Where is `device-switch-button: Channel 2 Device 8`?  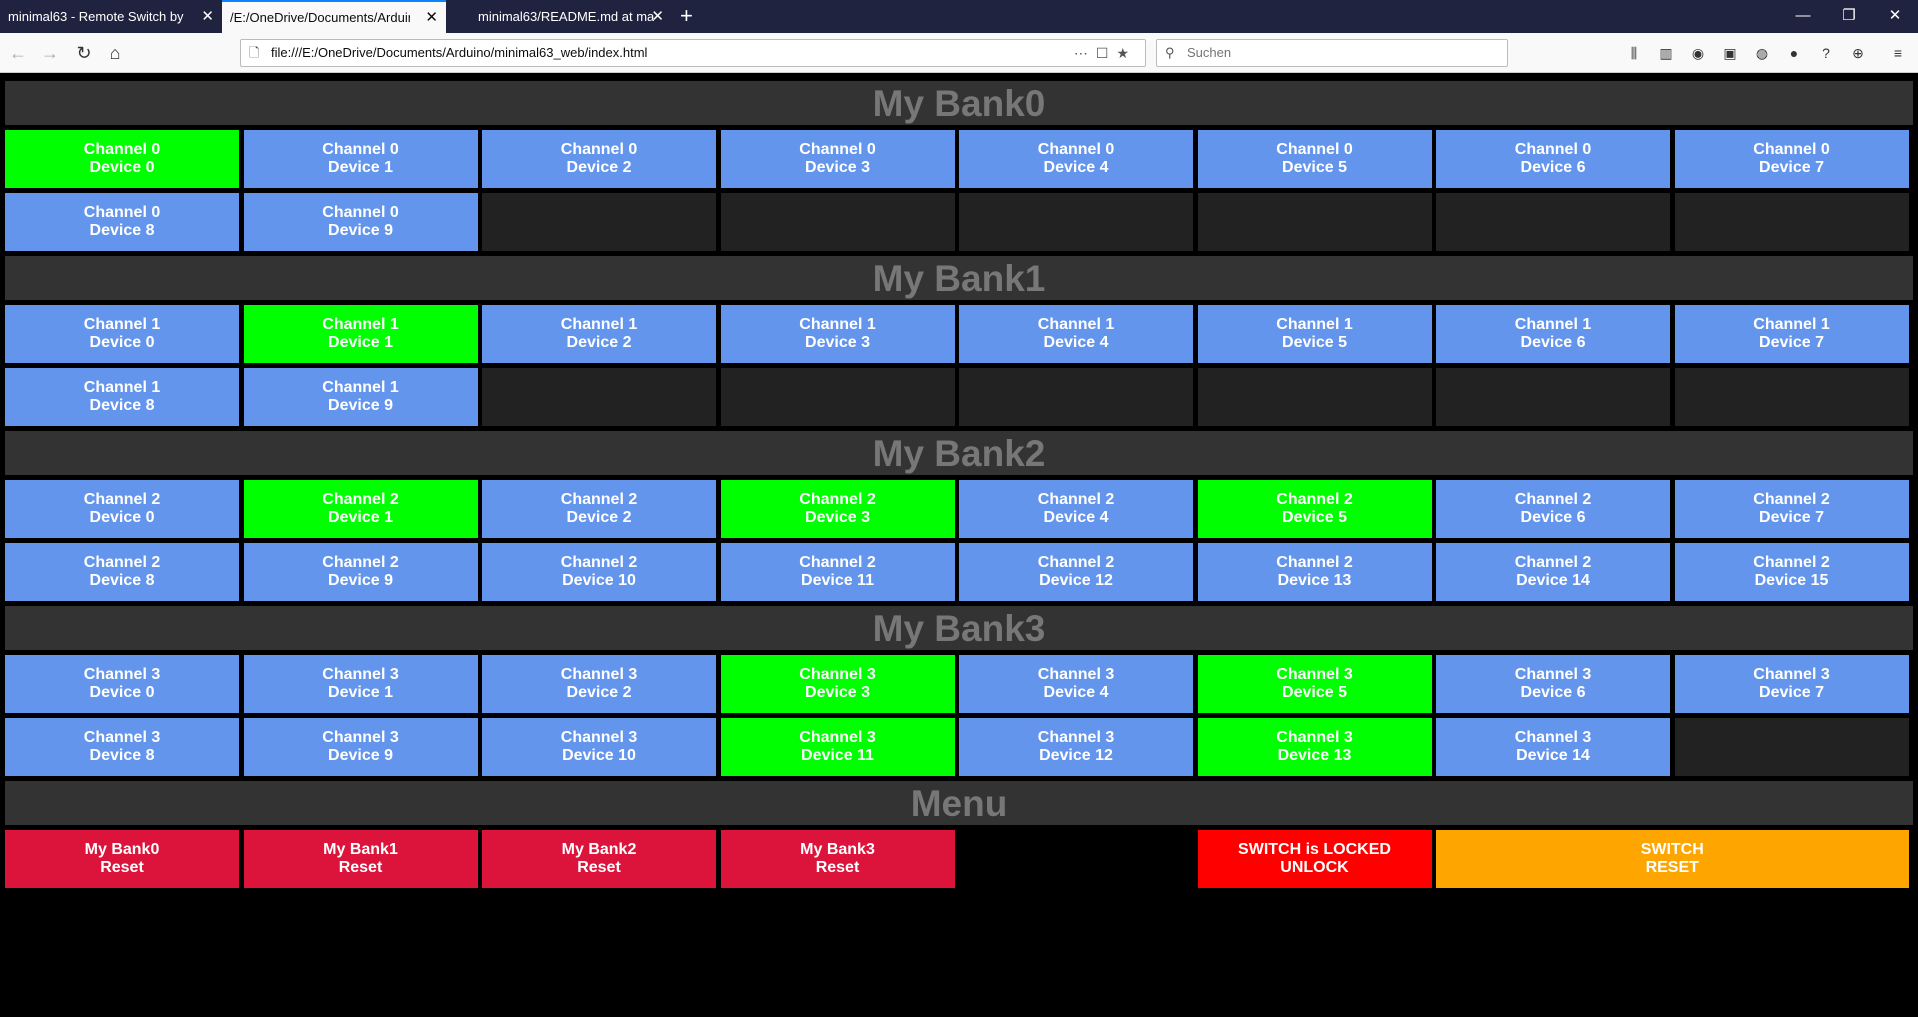
device-switch-button: Channel 2 Device 8 is located at coordinates (122, 572).